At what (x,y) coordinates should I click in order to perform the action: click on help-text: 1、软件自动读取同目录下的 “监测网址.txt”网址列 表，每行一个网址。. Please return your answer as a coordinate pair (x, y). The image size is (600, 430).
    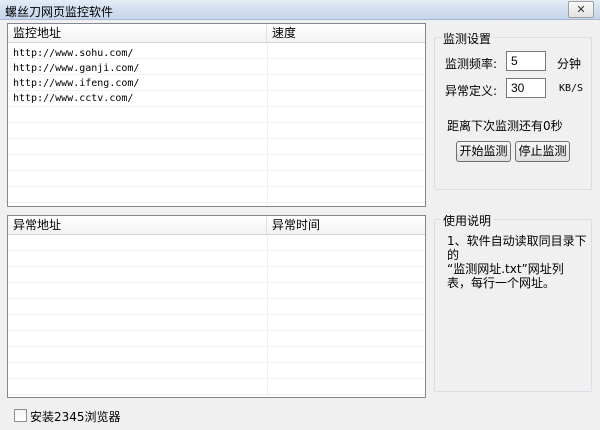
    Looking at the image, I should click on (517, 262).